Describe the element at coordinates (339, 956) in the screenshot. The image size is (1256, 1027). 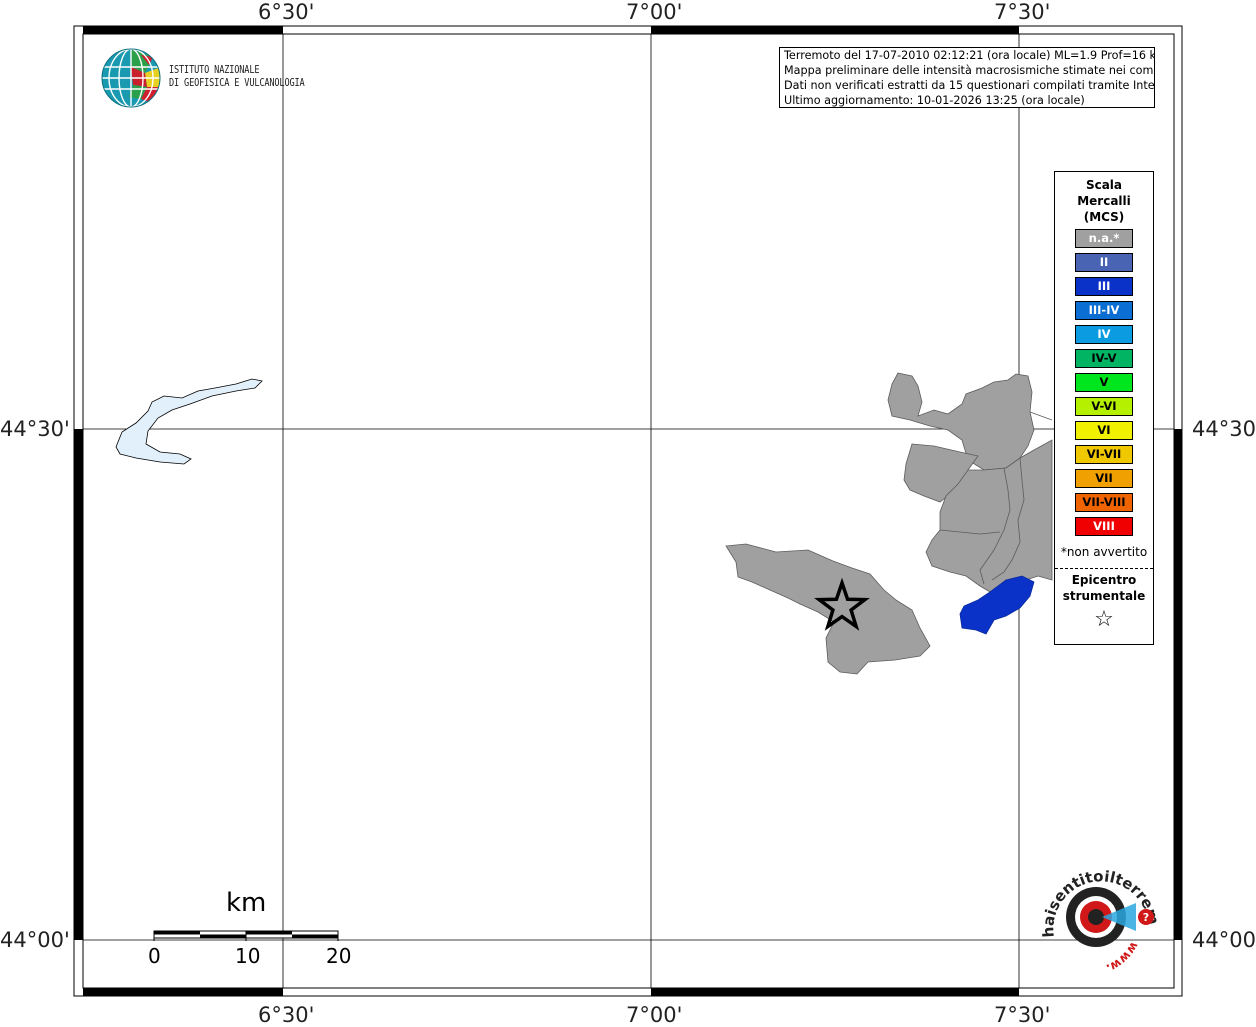
I see `scale-label-20: 20` at that location.